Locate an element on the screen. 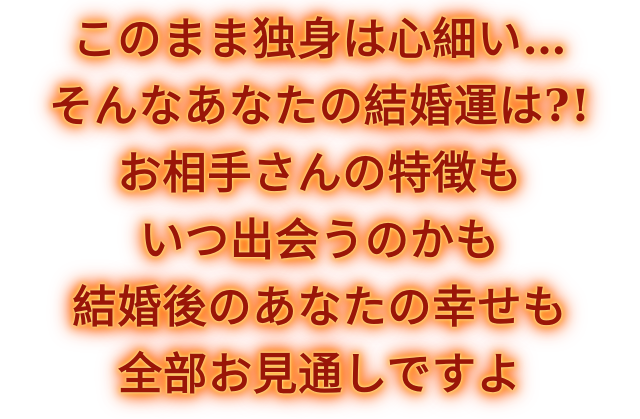  headline-line-2: そんなあなたの結婚運は?! is located at coordinates (320, 106).